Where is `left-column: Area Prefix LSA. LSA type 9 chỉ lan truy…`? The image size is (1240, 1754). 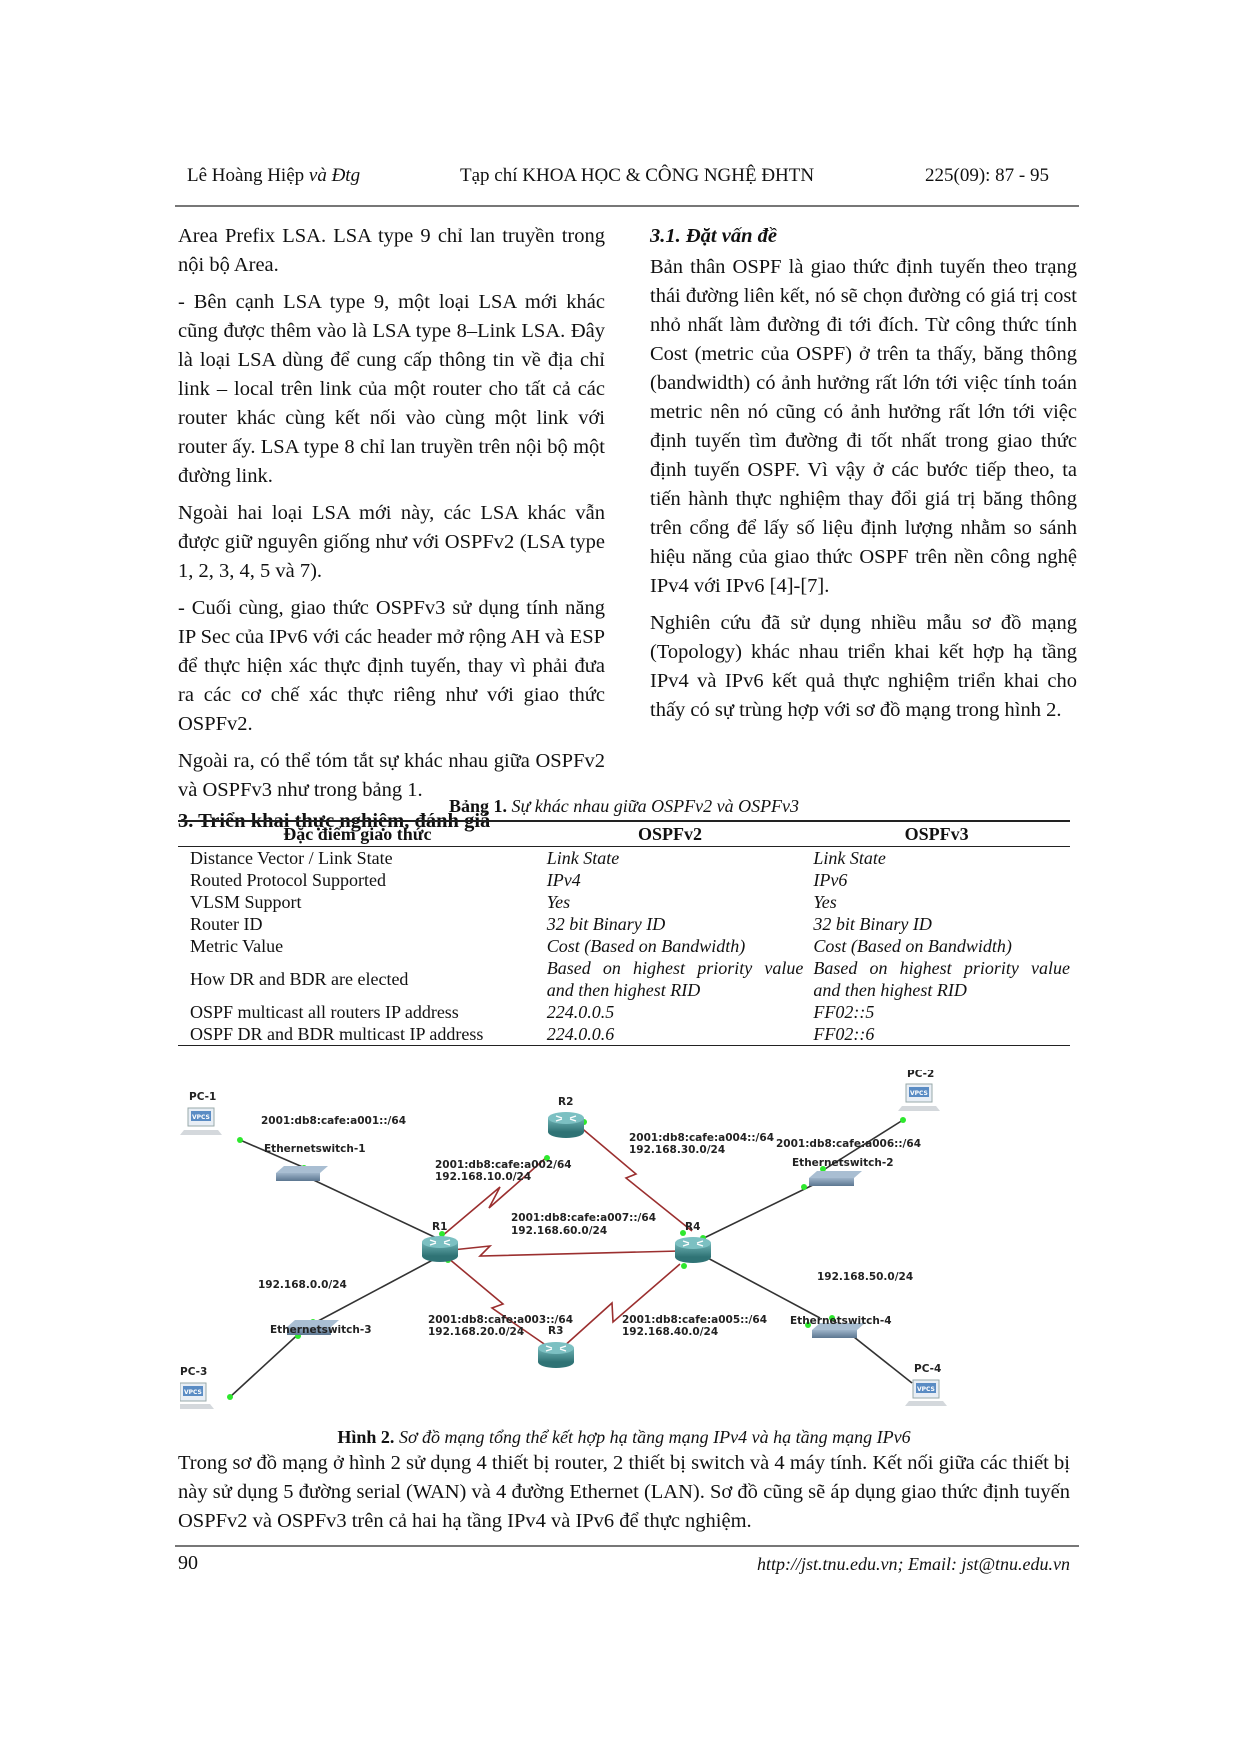
left-column: Area Prefix LSA. LSA type 9 chỉ lan truy… is located at coordinates (391, 529).